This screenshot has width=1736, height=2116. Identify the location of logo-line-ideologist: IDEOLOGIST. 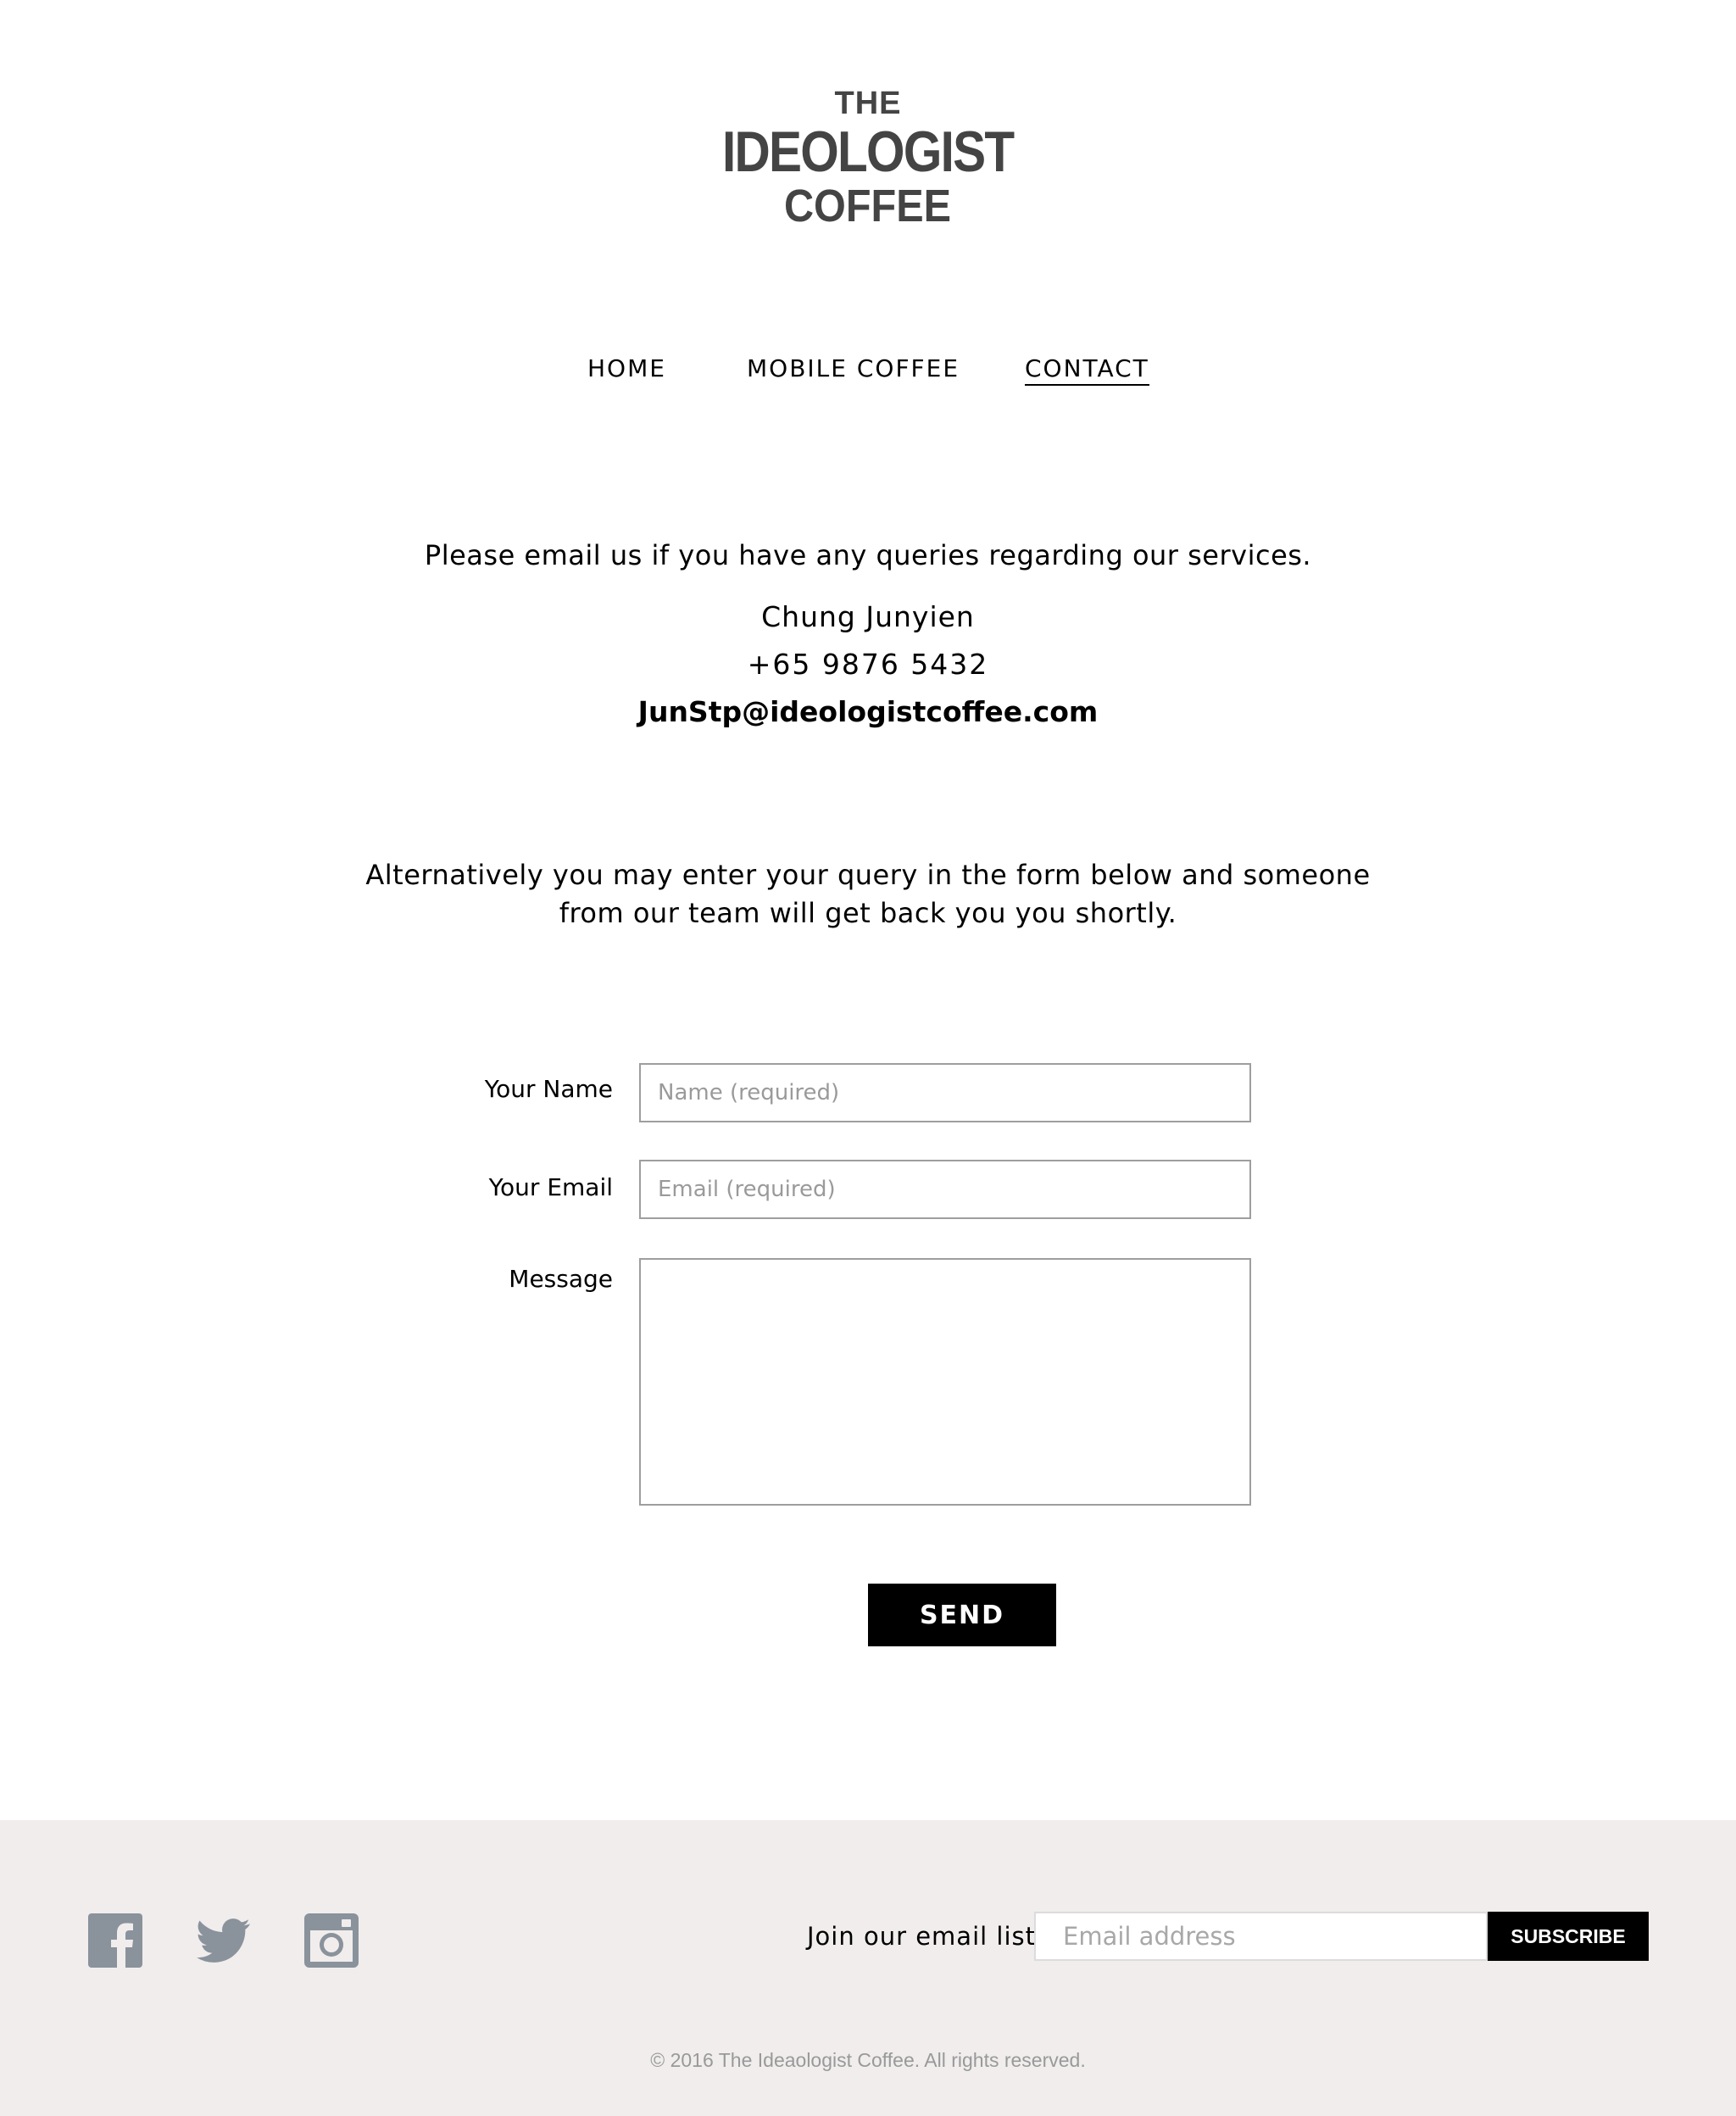
(868, 152).